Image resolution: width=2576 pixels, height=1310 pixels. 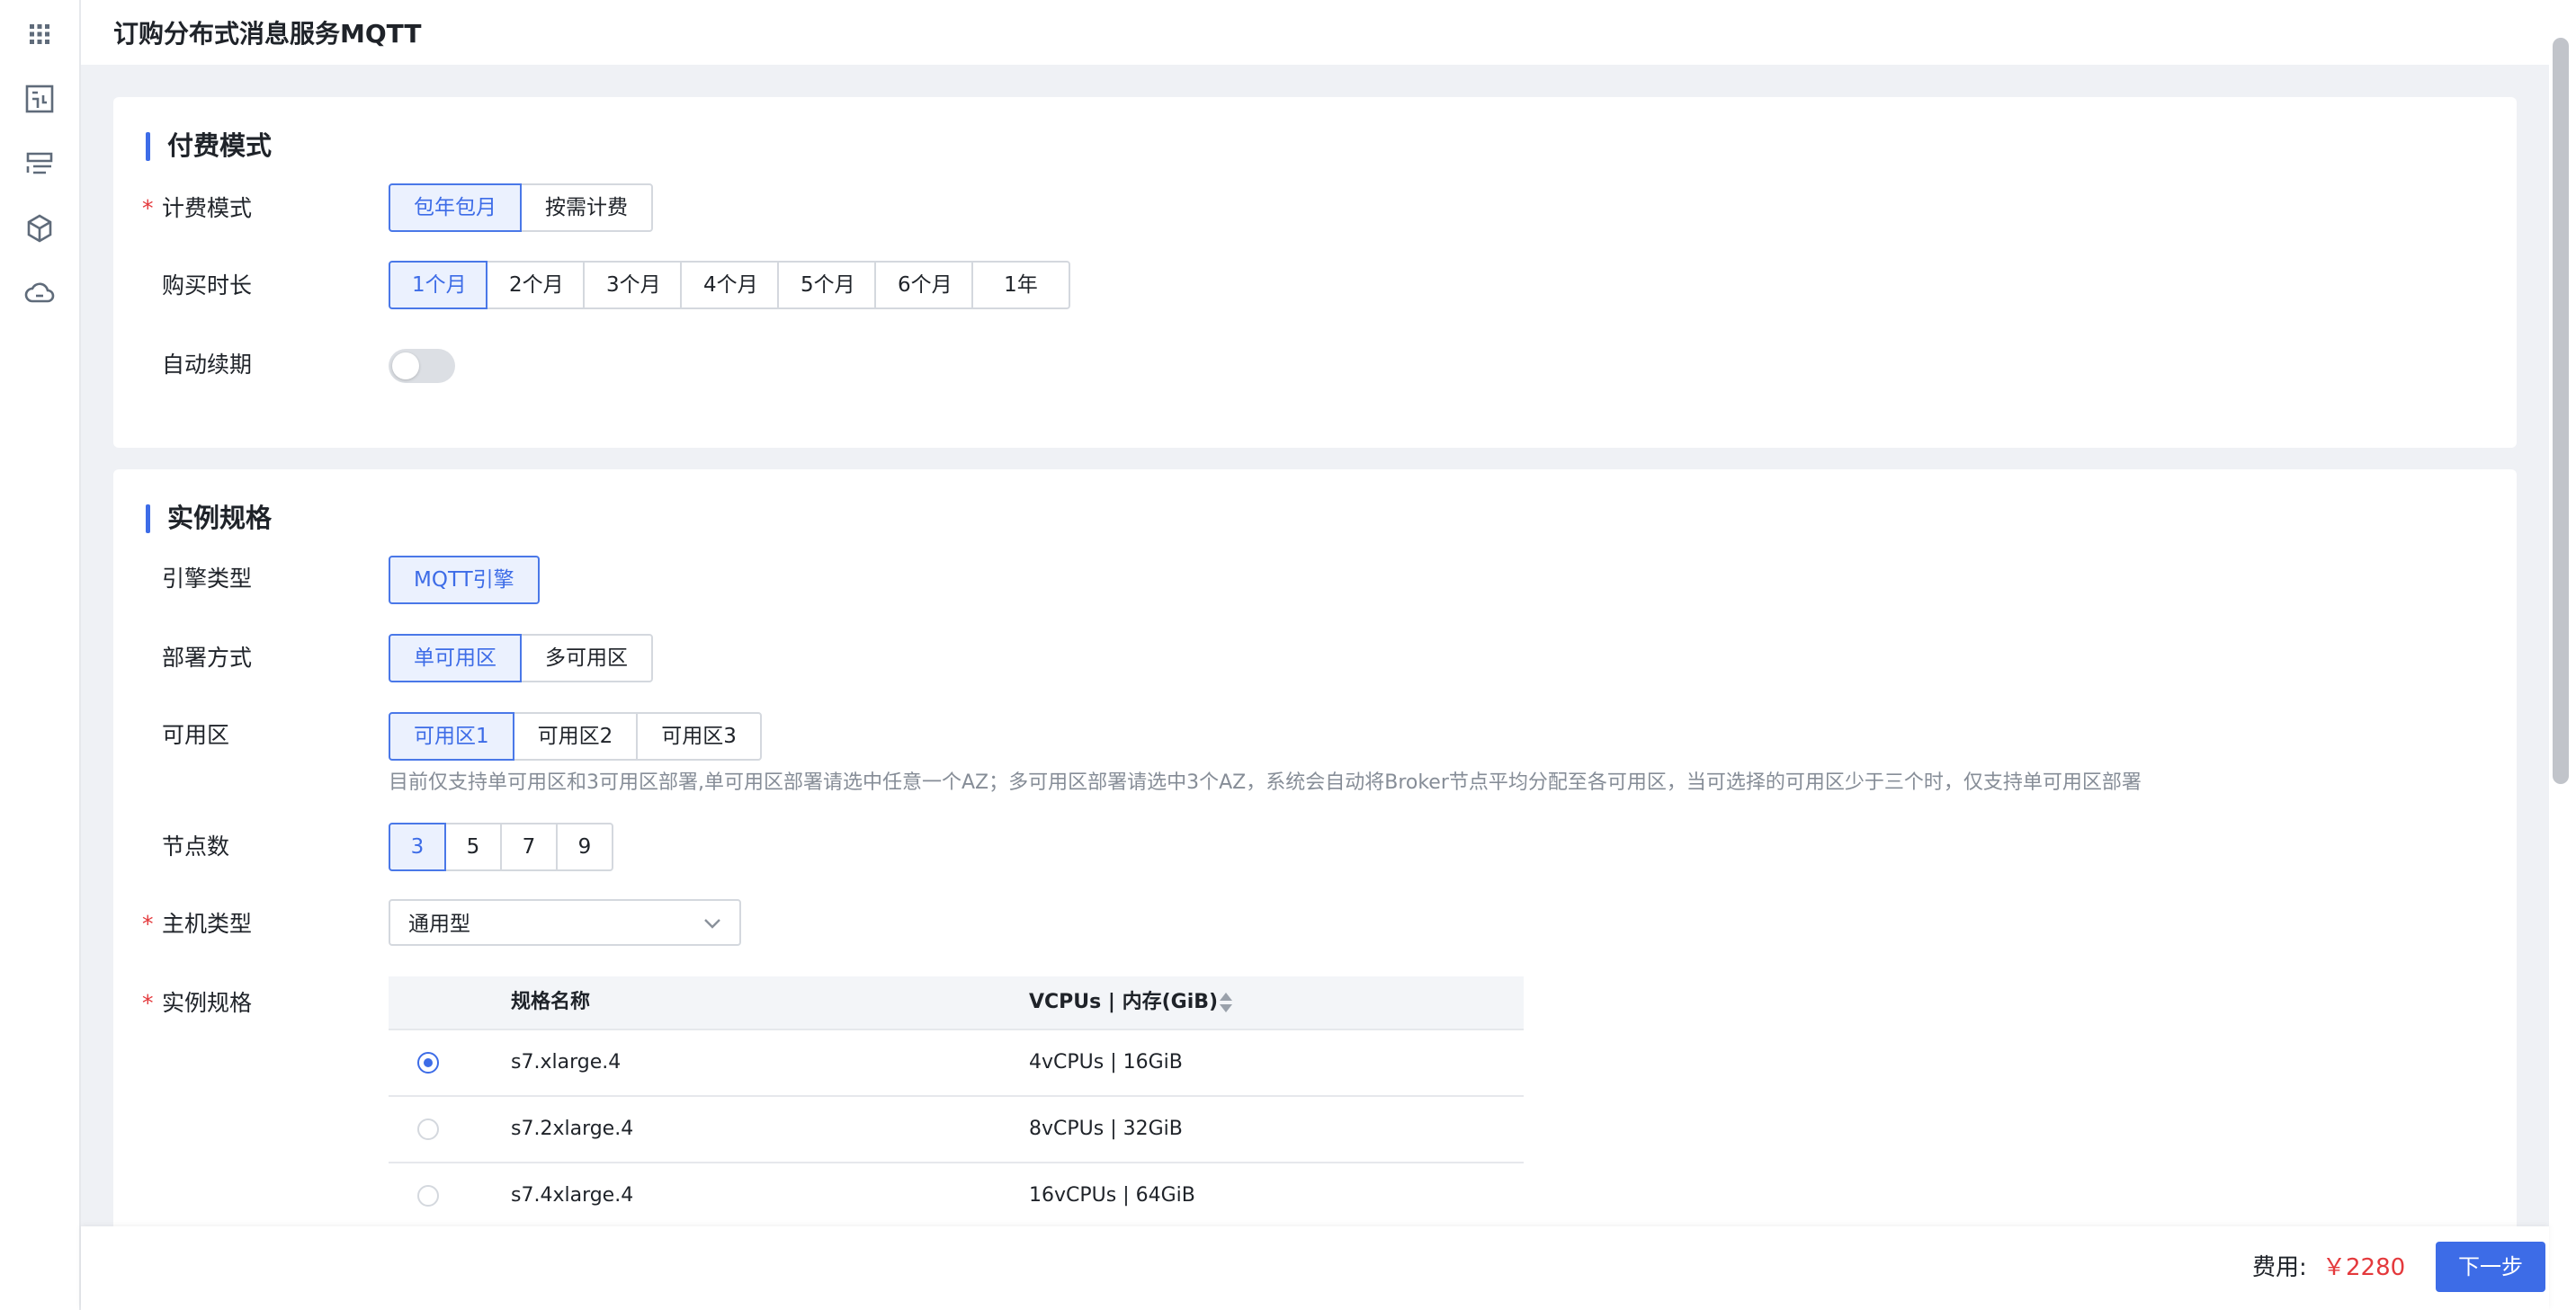 What do you see at coordinates (207, 1003) in the screenshot?
I see `instance-spec-label: 实例规格` at bounding box center [207, 1003].